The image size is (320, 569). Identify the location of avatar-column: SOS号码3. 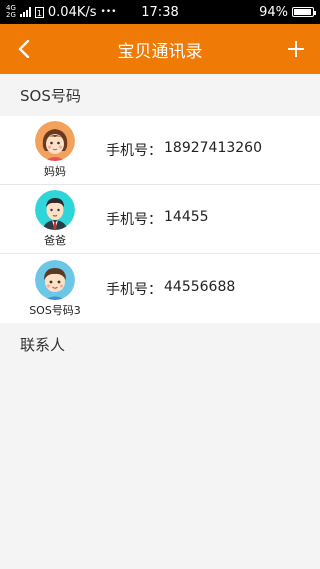
(55, 288).